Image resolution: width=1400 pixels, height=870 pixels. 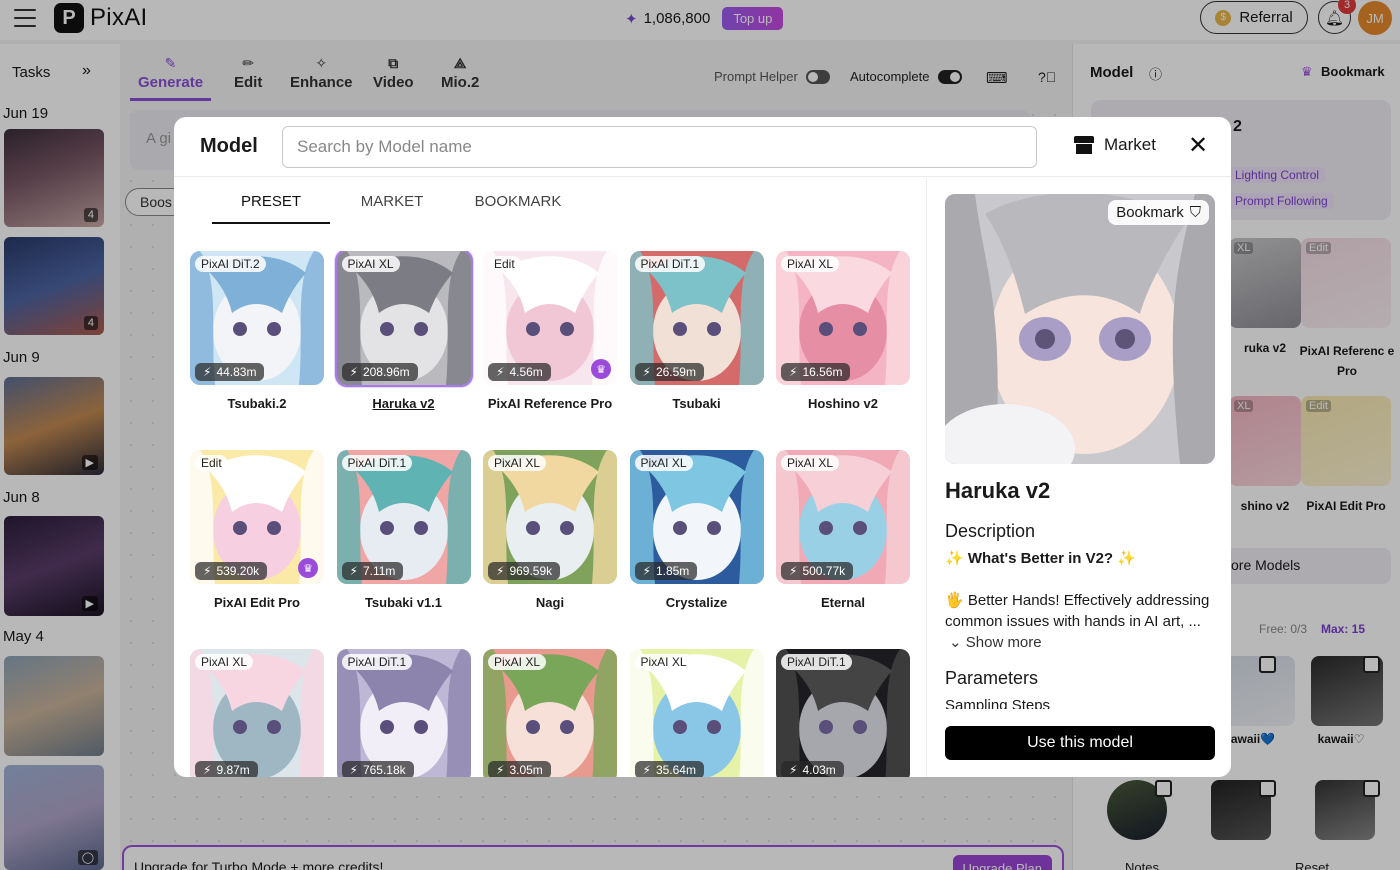 I want to click on usage-count: ⚡︎ 16.56m, so click(x=816, y=372).